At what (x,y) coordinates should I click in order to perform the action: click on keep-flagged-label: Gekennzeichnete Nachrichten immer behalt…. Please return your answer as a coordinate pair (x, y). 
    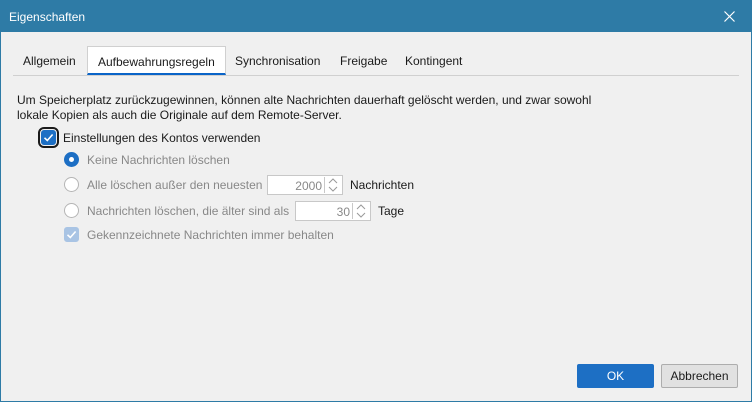
    Looking at the image, I should click on (210, 235).